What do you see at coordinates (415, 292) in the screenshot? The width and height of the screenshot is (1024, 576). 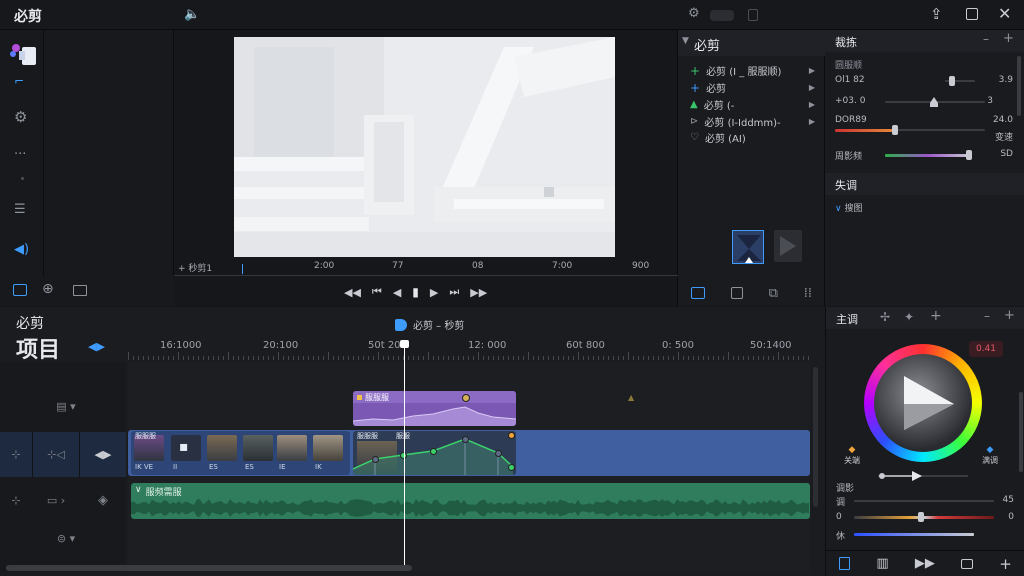 I see `play-pause-icon: ▮` at bounding box center [415, 292].